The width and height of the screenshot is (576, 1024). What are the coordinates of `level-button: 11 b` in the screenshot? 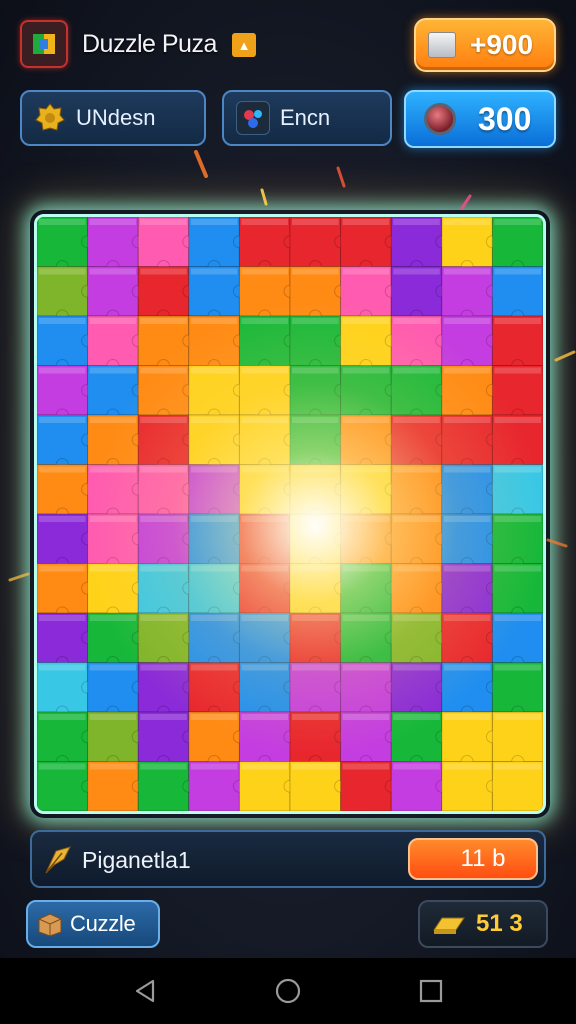 It's located at (473, 859).